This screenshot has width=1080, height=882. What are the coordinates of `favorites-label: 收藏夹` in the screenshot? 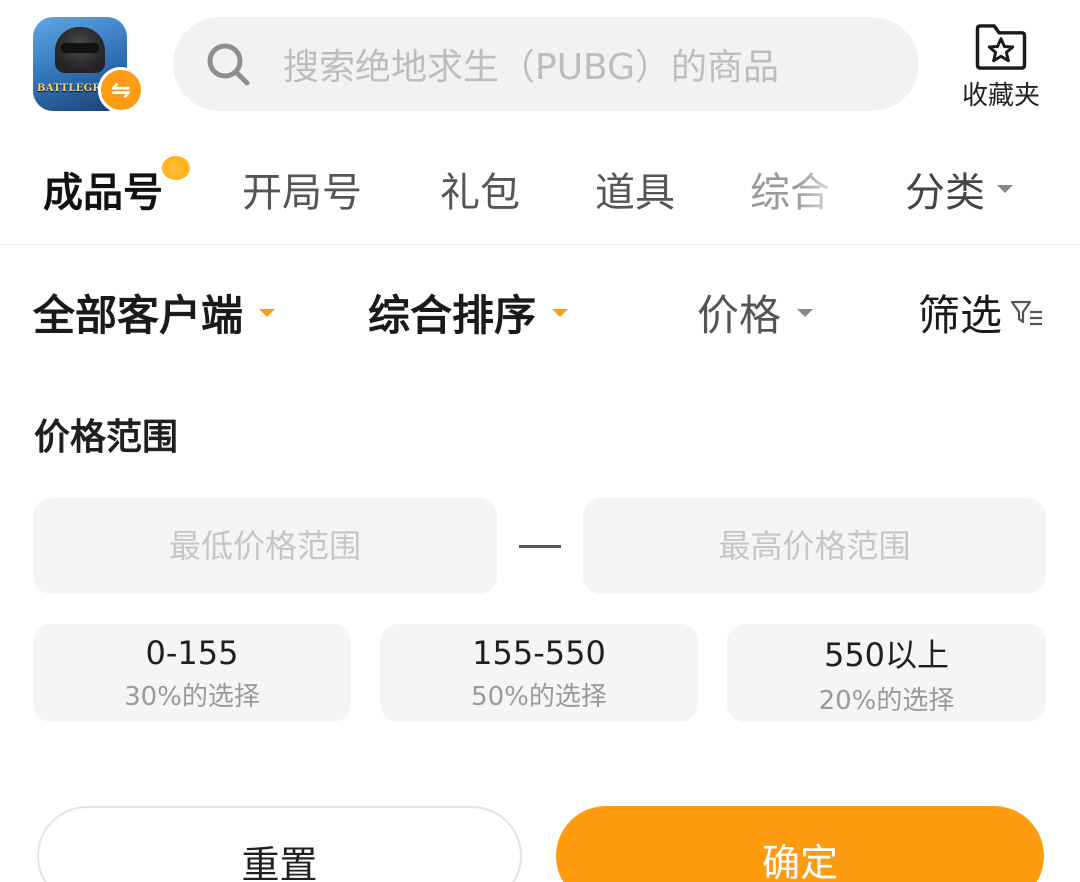 It's located at (1000, 96).